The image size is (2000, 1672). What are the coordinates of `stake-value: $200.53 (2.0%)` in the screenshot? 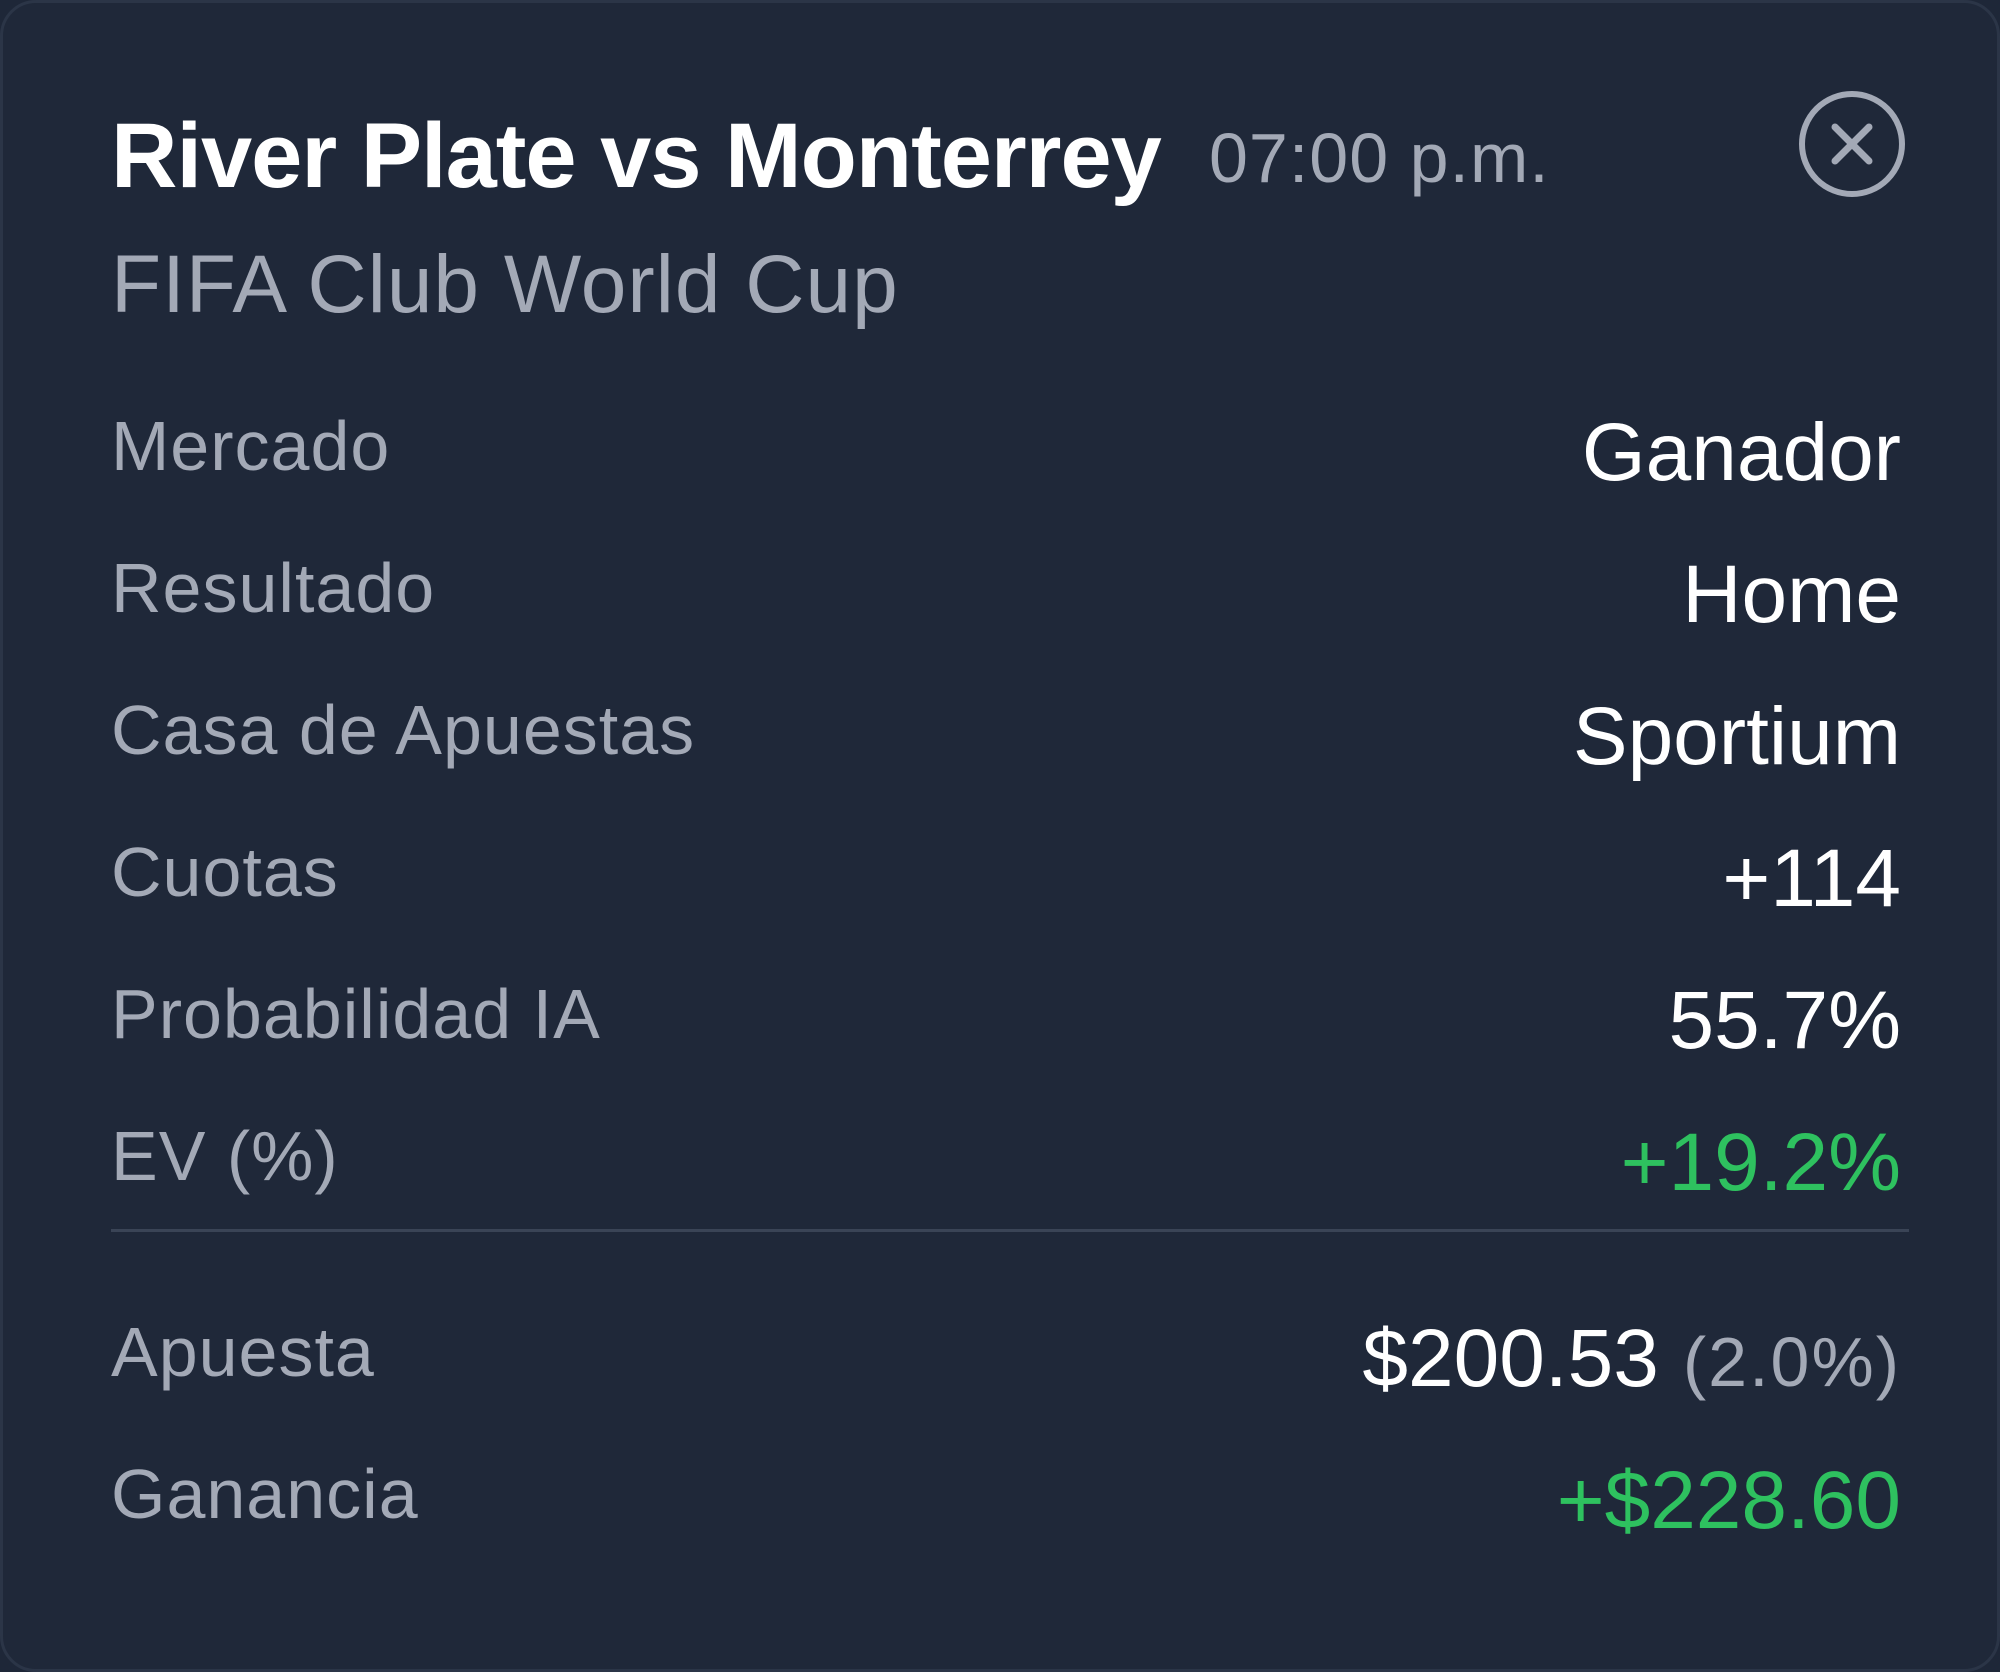 It's located at (1631, 1360).